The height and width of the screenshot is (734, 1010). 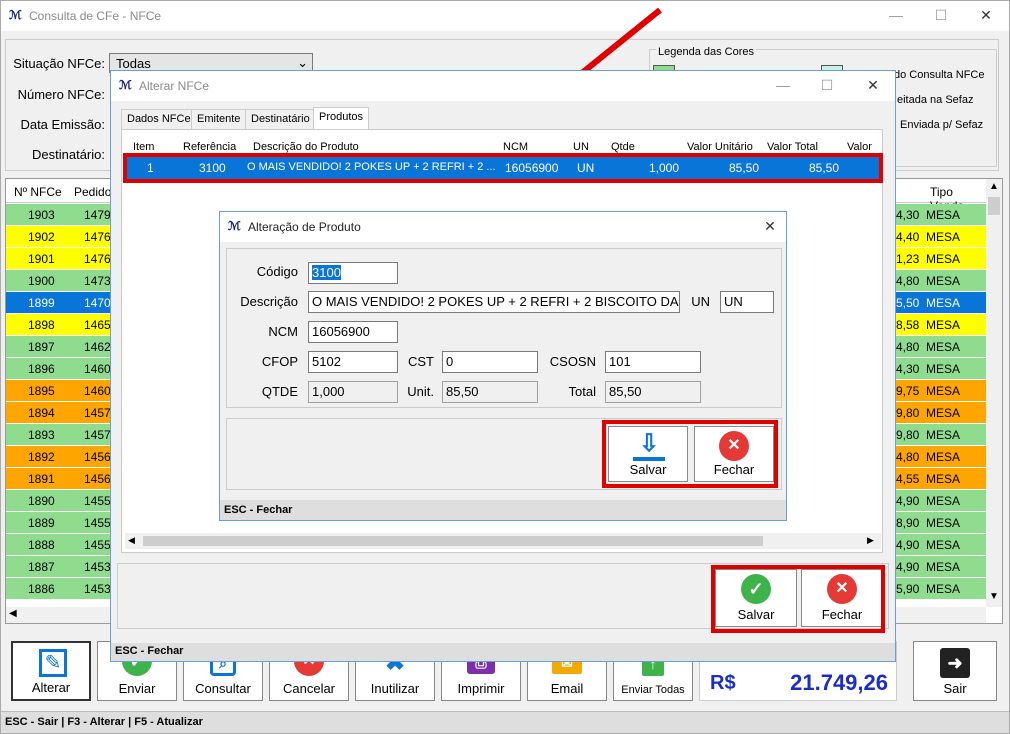 I want to click on alterar-close-button: ✕, so click(x=873, y=85).